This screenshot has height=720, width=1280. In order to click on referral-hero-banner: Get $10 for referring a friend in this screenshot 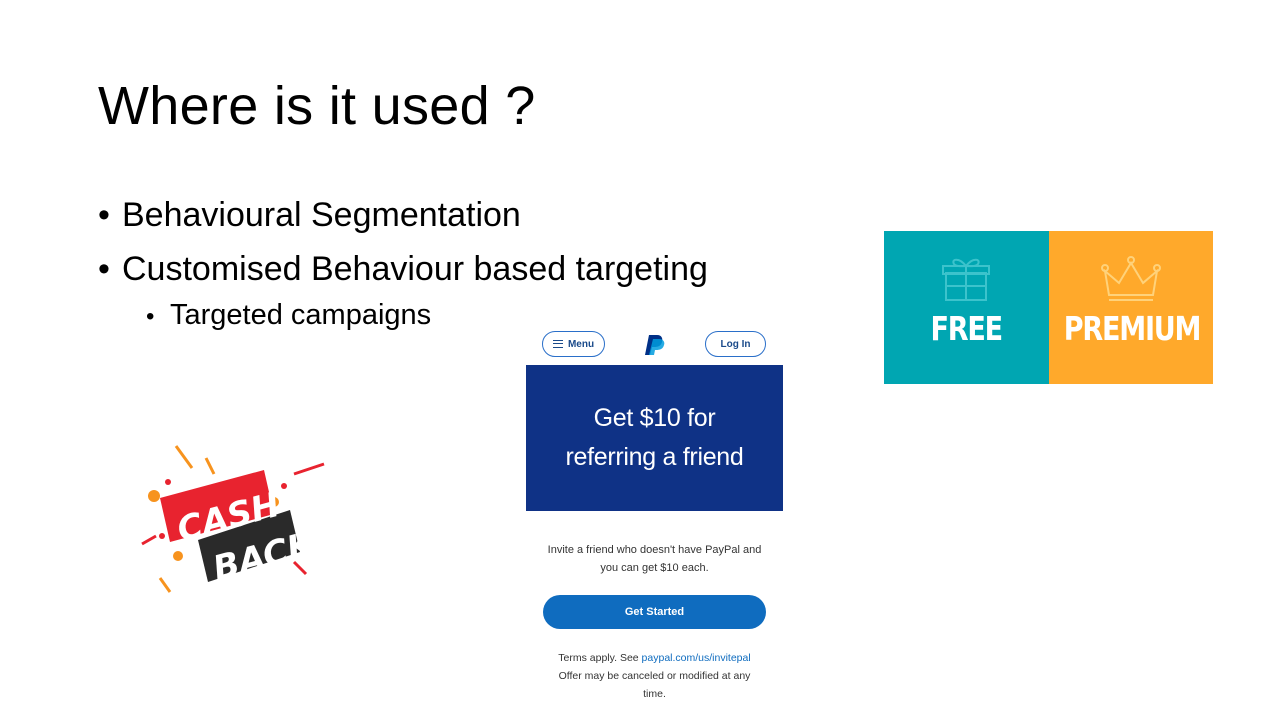, I will do `click(654, 438)`.